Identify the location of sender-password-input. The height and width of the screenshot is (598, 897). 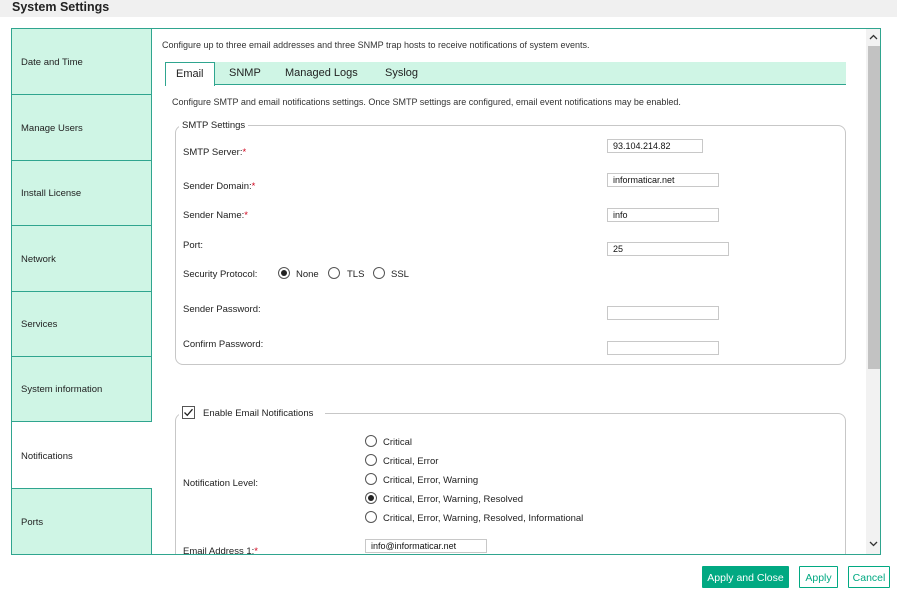
(663, 313).